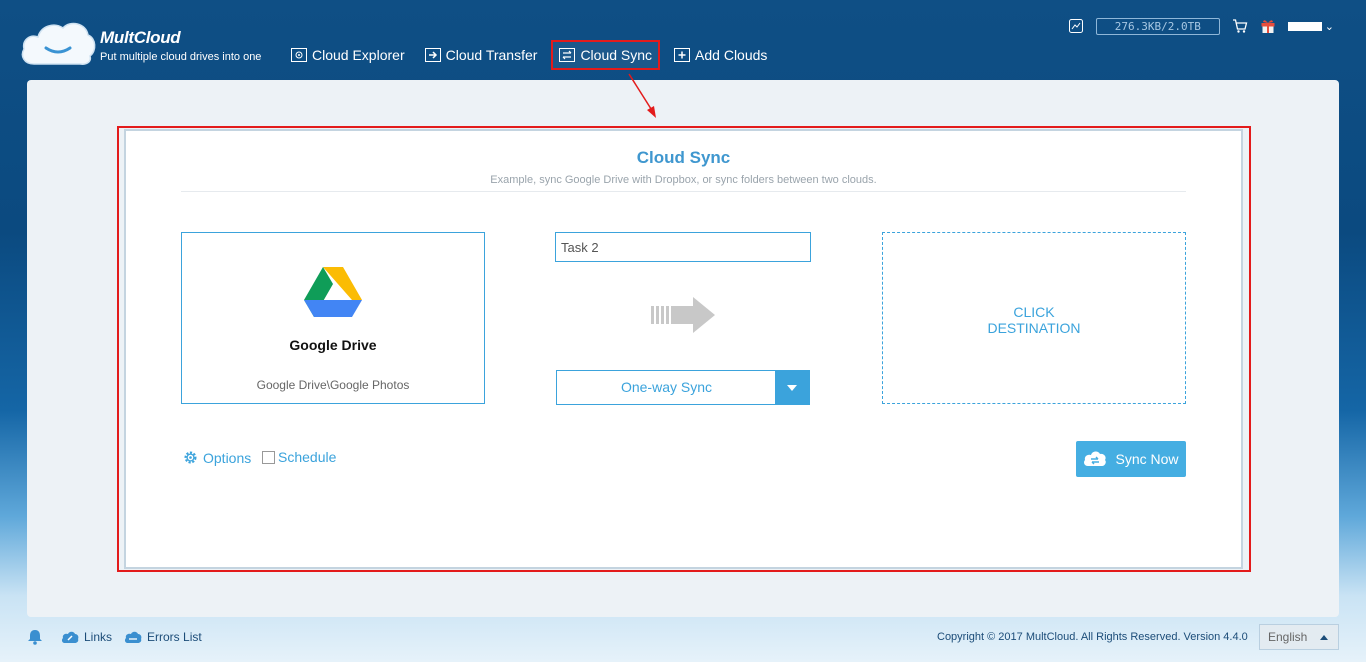  Describe the element at coordinates (432, 55) in the screenshot. I see `transfer-icon` at that location.